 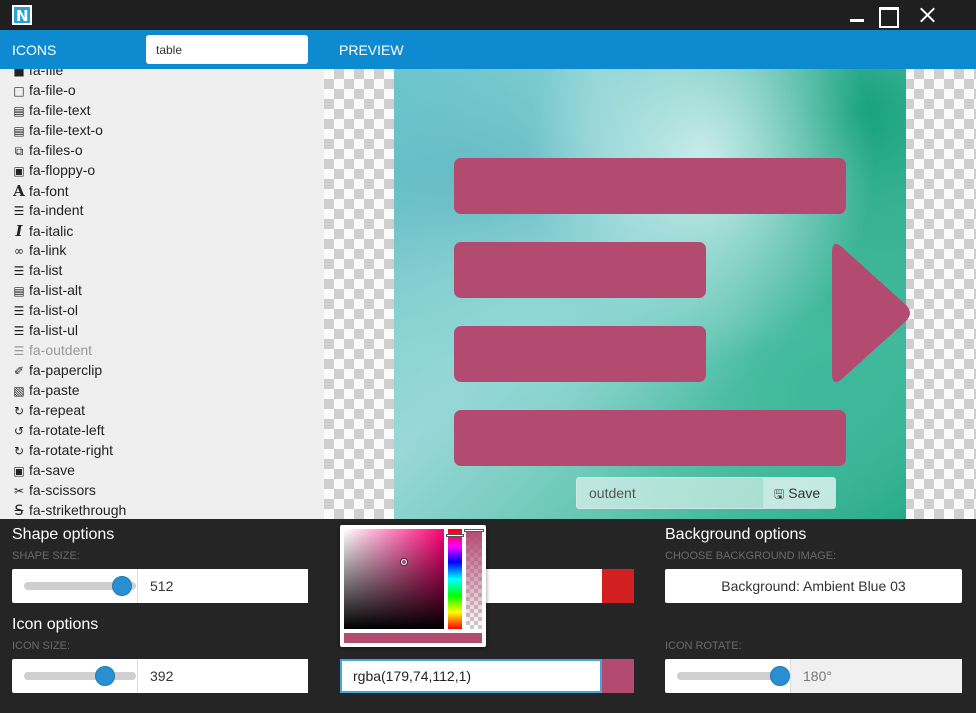 What do you see at coordinates (42, 232) in the screenshot?
I see `list-item: Ifa-italic` at bounding box center [42, 232].